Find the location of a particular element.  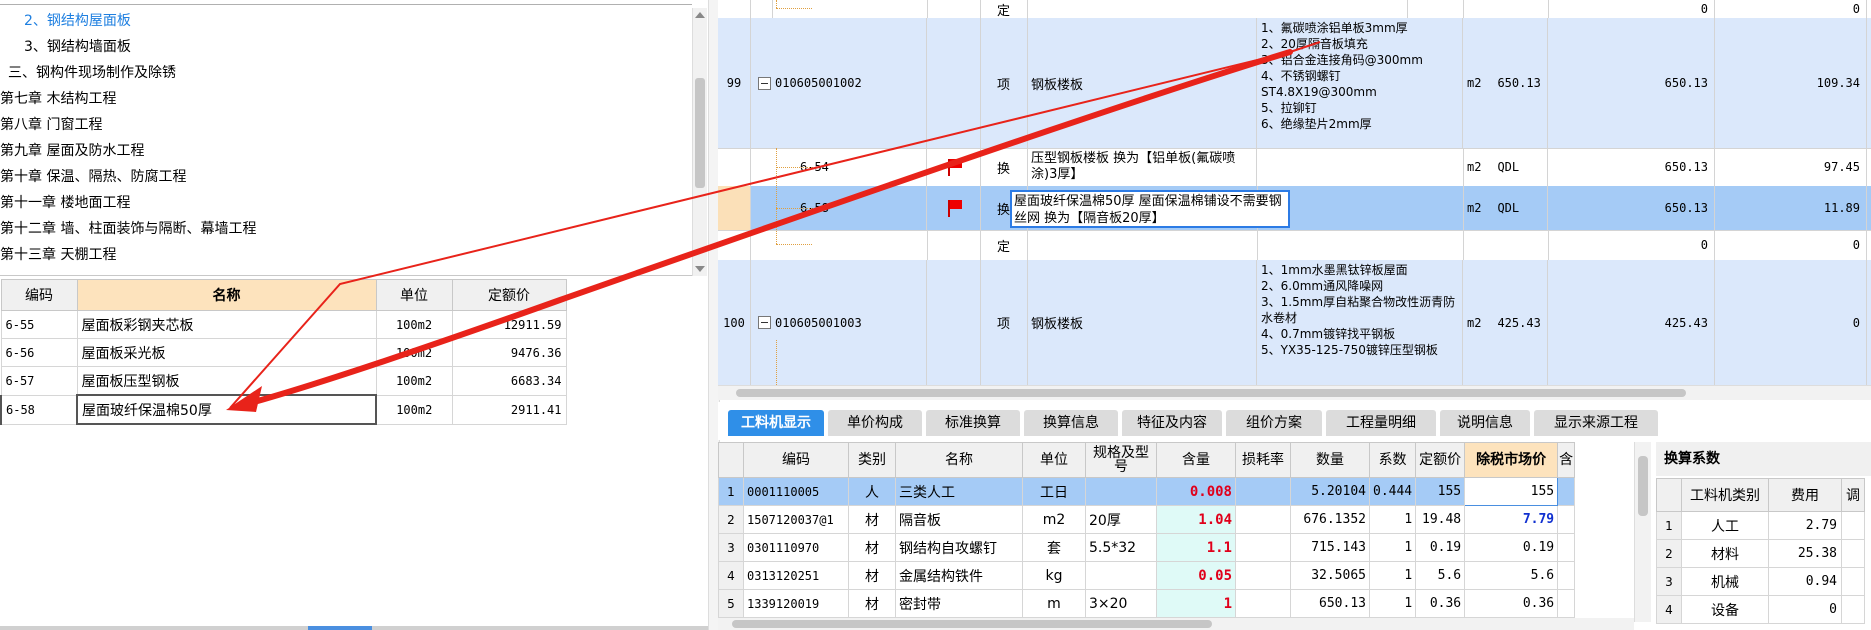

tree-item-chapter-11: 第十一章 楼地面工程 is located at coordinates (65, 203).